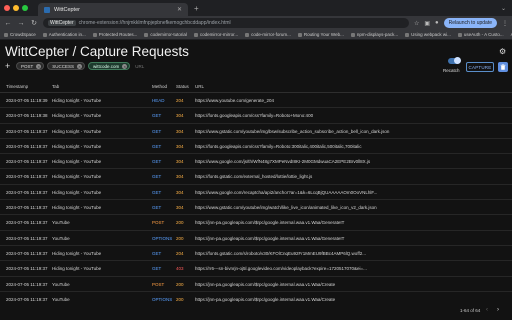 This screenshot has height=320, width=512. I want to click on cell-method: OPTIONS, so click(162, 238).